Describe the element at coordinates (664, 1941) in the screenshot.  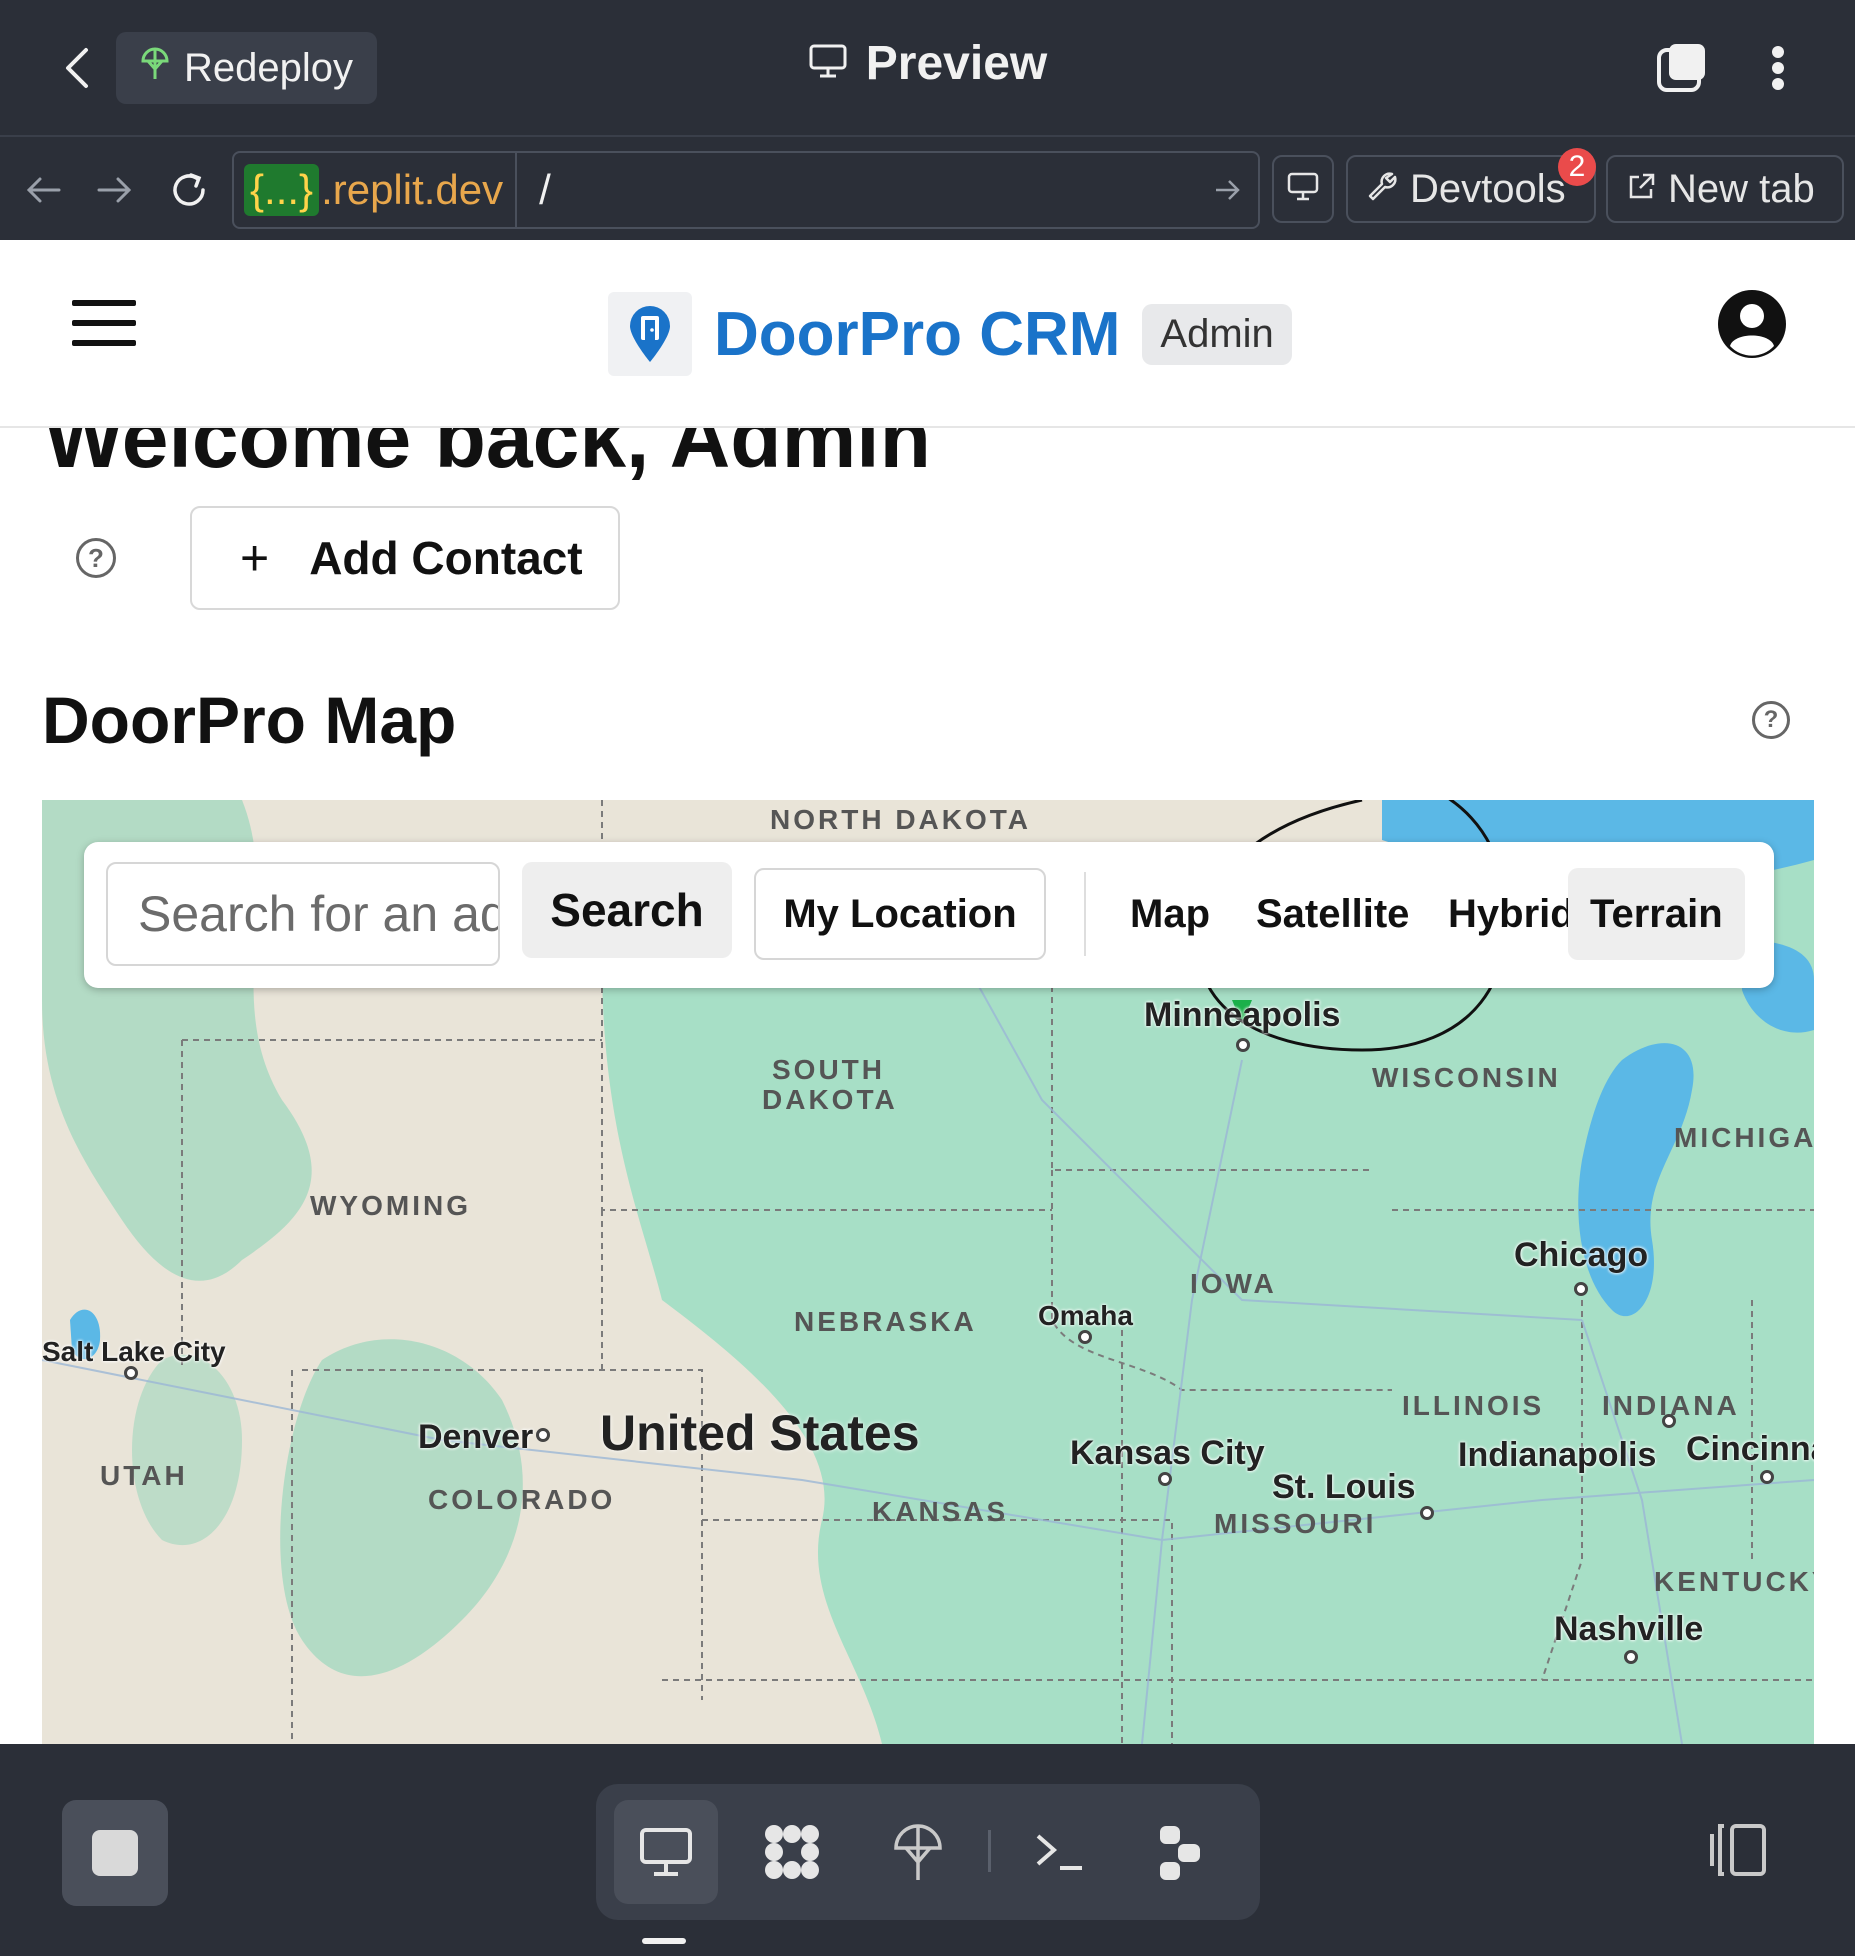
I see `home-indicator` at that location.